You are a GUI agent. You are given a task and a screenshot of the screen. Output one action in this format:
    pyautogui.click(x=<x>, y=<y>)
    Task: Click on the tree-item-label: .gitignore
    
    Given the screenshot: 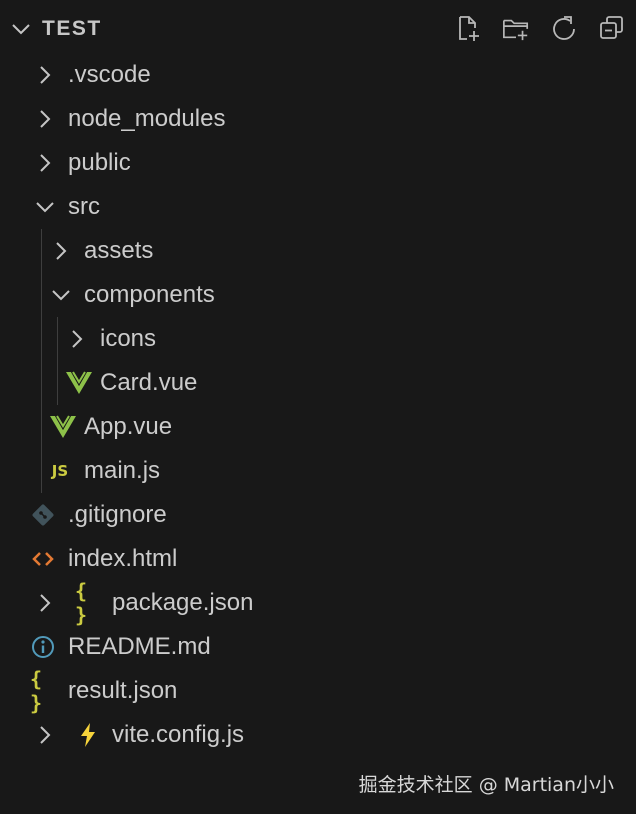 What is the action you would take?
    pyautogui.click(x=117, y=514)
    